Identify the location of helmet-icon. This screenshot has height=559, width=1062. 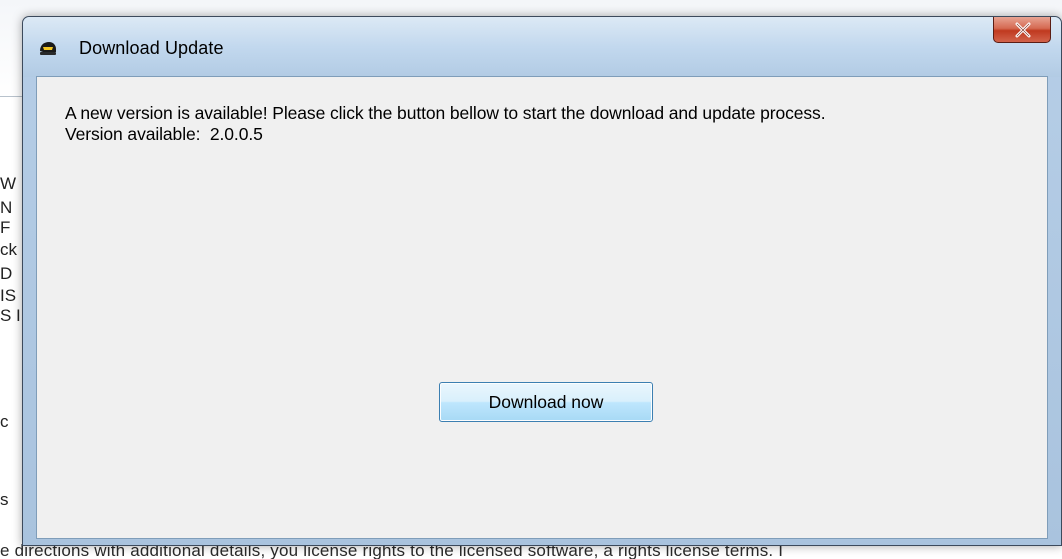
(48, 49).